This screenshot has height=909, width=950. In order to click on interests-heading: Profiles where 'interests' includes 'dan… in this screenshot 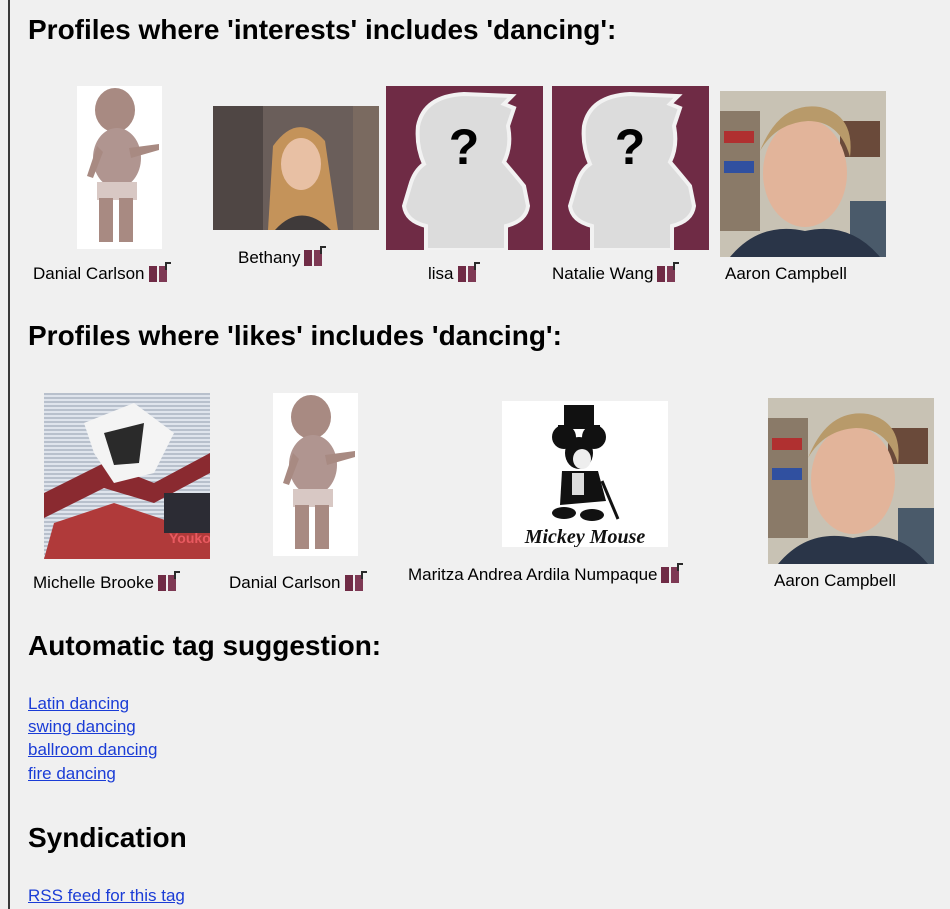, I will do `click(322, 29)`.